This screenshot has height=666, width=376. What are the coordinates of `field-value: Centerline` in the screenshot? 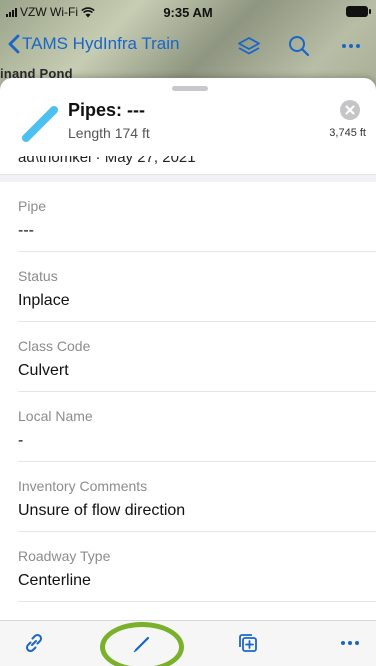 It's located at (54, 580).